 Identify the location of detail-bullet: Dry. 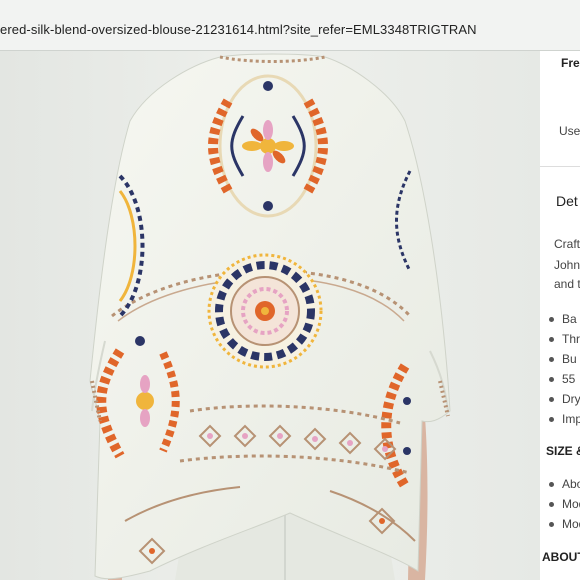
(564, 399).